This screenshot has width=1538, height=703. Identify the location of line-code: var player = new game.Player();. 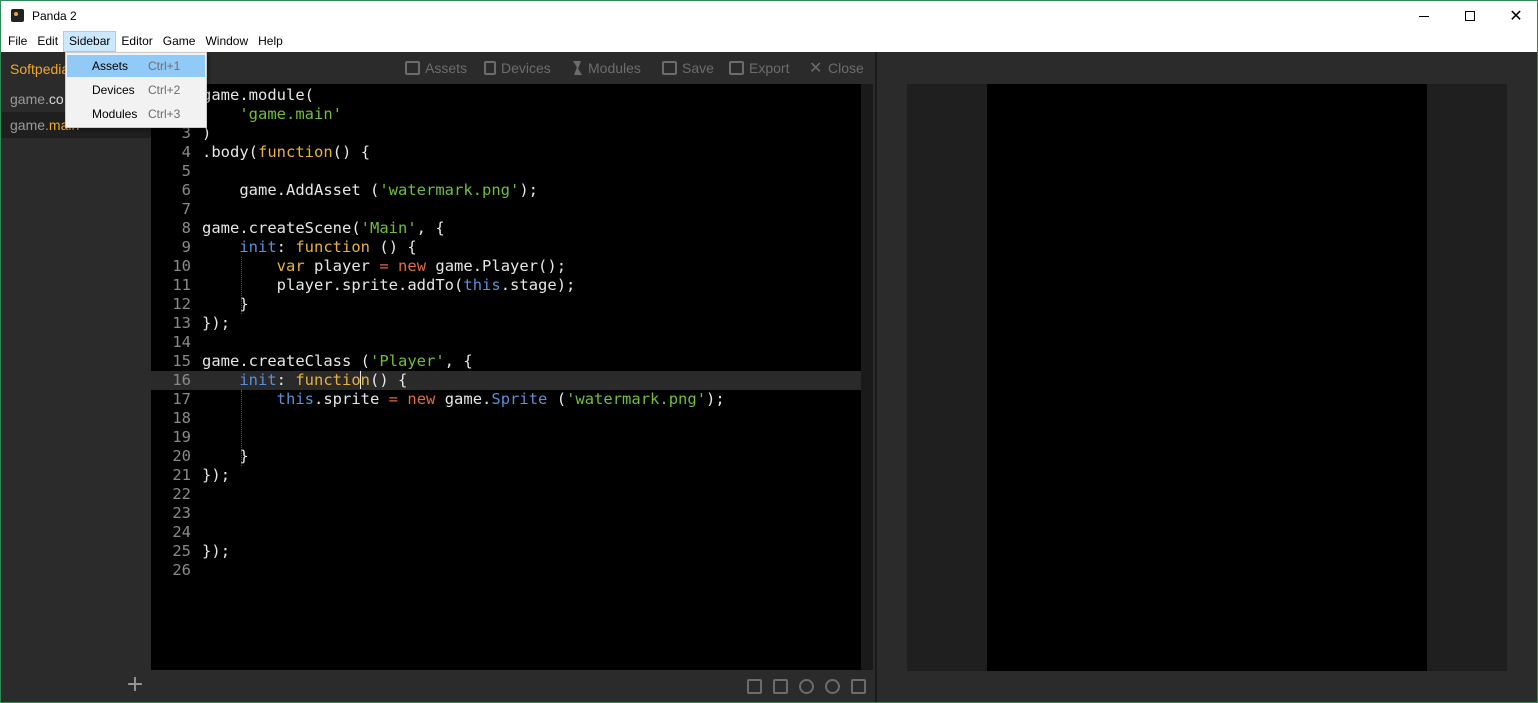
(421, 266).